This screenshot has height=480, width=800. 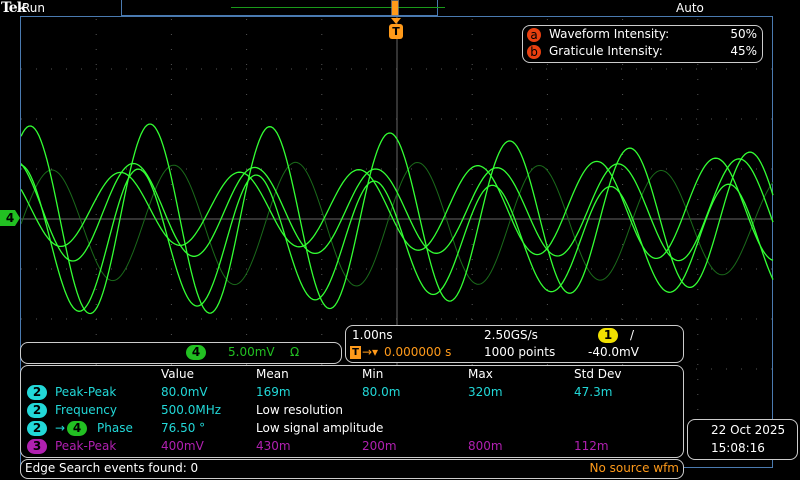 I want to click on graticule-intensity-label: Graticule Intensity:, so click(x=606, y=51).